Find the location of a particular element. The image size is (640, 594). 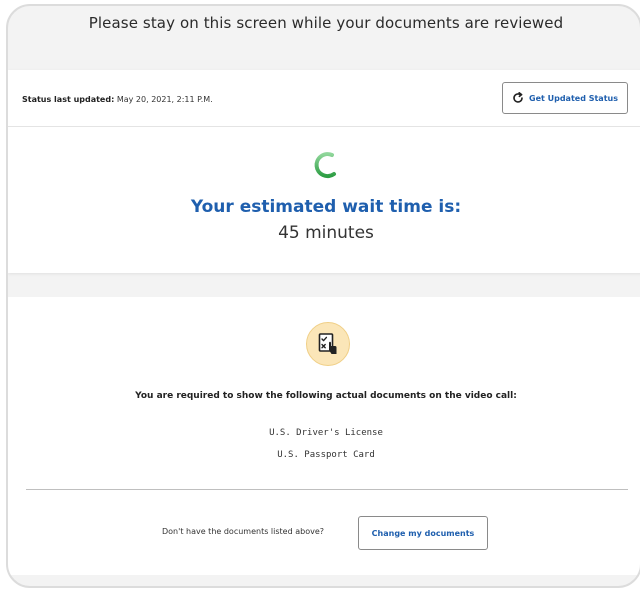

document-icon-badge is located at coordinates (328, 344).